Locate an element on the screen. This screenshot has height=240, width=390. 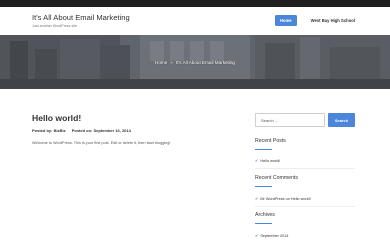
breadcrumb-current: It's All About Email Marketing is located at coordinates (205, 62).